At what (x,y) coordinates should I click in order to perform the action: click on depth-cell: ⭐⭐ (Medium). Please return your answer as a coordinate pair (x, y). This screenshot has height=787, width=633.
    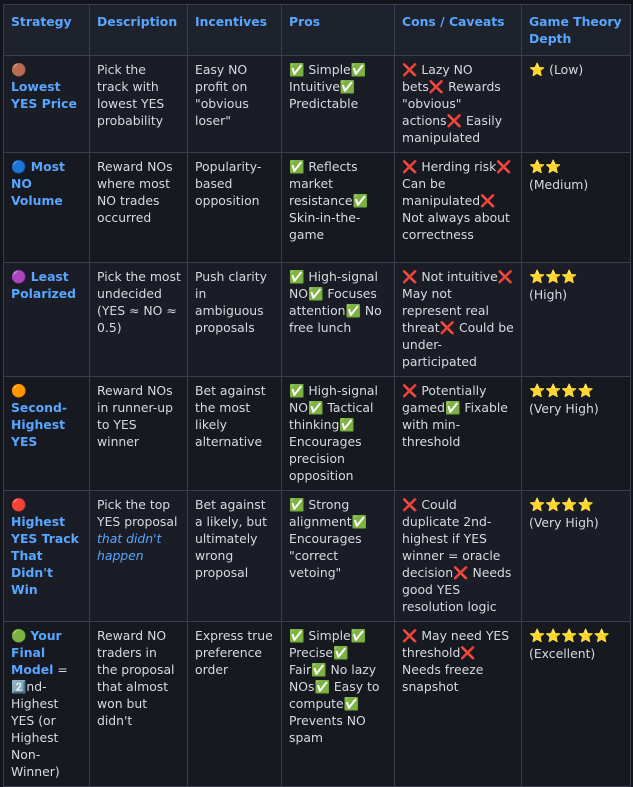
    Looking at the image, I should click on (576, 207).